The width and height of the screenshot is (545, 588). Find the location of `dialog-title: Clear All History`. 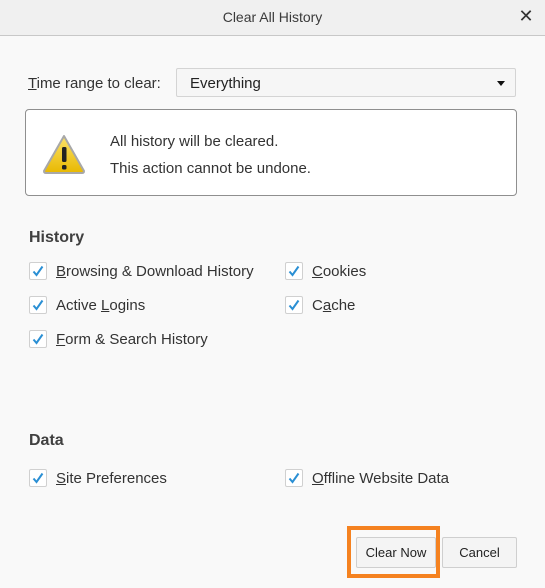

dialog-title: Clear All History is located at coordinates (272, 17).